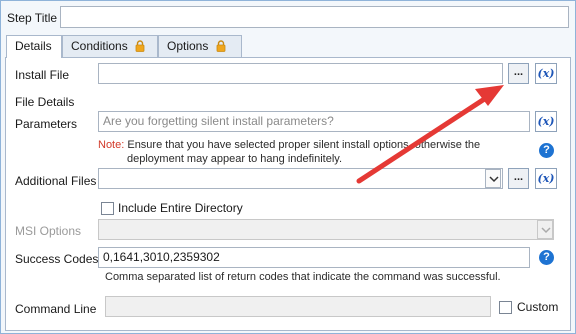  Describe the element at coordinates (430, 134) in the screenshot. I see `annotation-arrow-icon` at that location.